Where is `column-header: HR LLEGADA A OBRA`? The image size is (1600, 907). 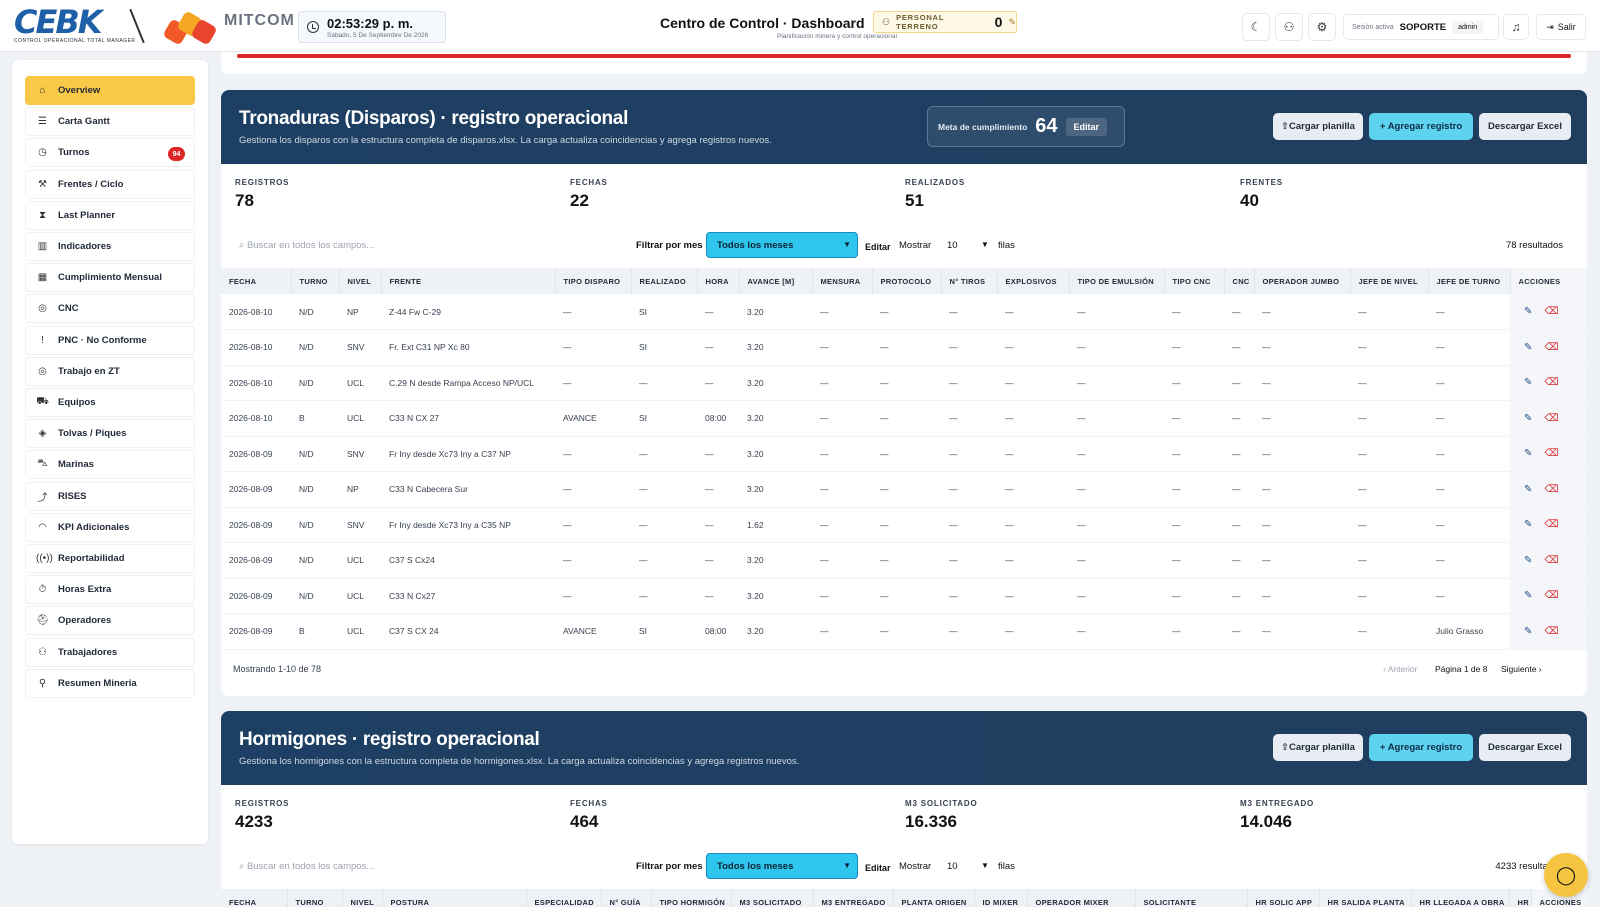 column-header: HR LLEGADA A OBRA is located at coordinates (1460, 898).